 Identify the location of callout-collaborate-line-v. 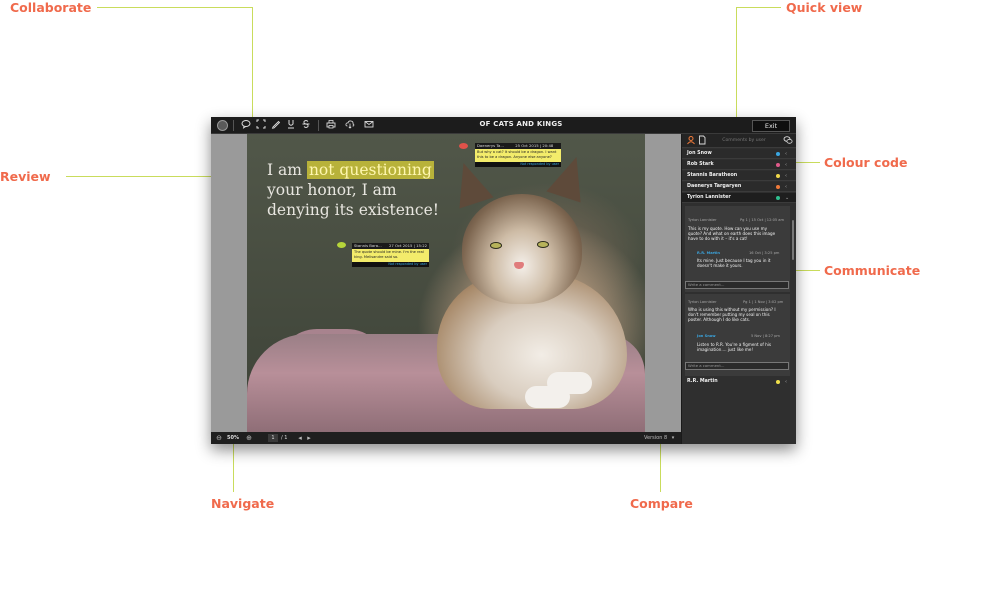
(252, 62).